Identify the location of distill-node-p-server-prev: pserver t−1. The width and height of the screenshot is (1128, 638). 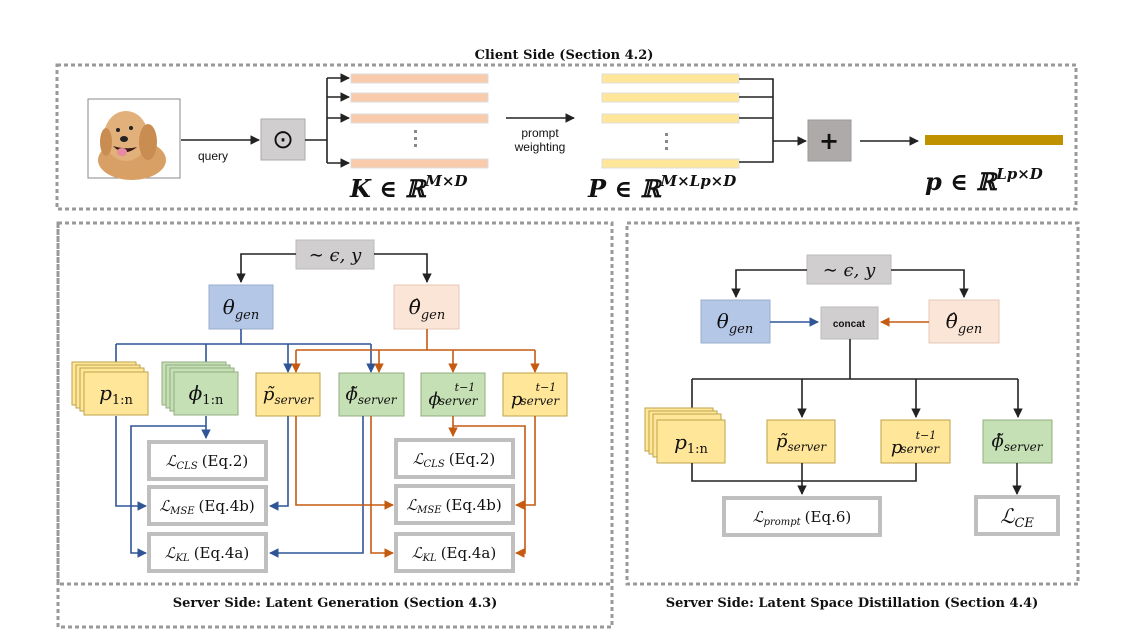
(915, 441).